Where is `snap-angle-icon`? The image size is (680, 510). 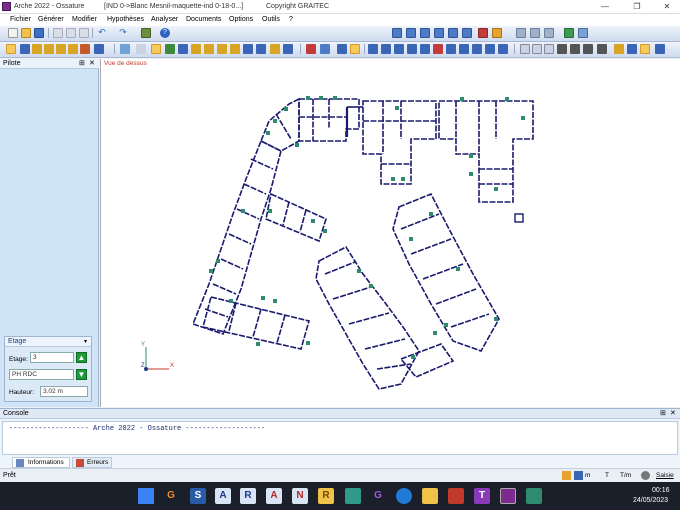
snap-angle-icon is located at coordinates (248, 49).